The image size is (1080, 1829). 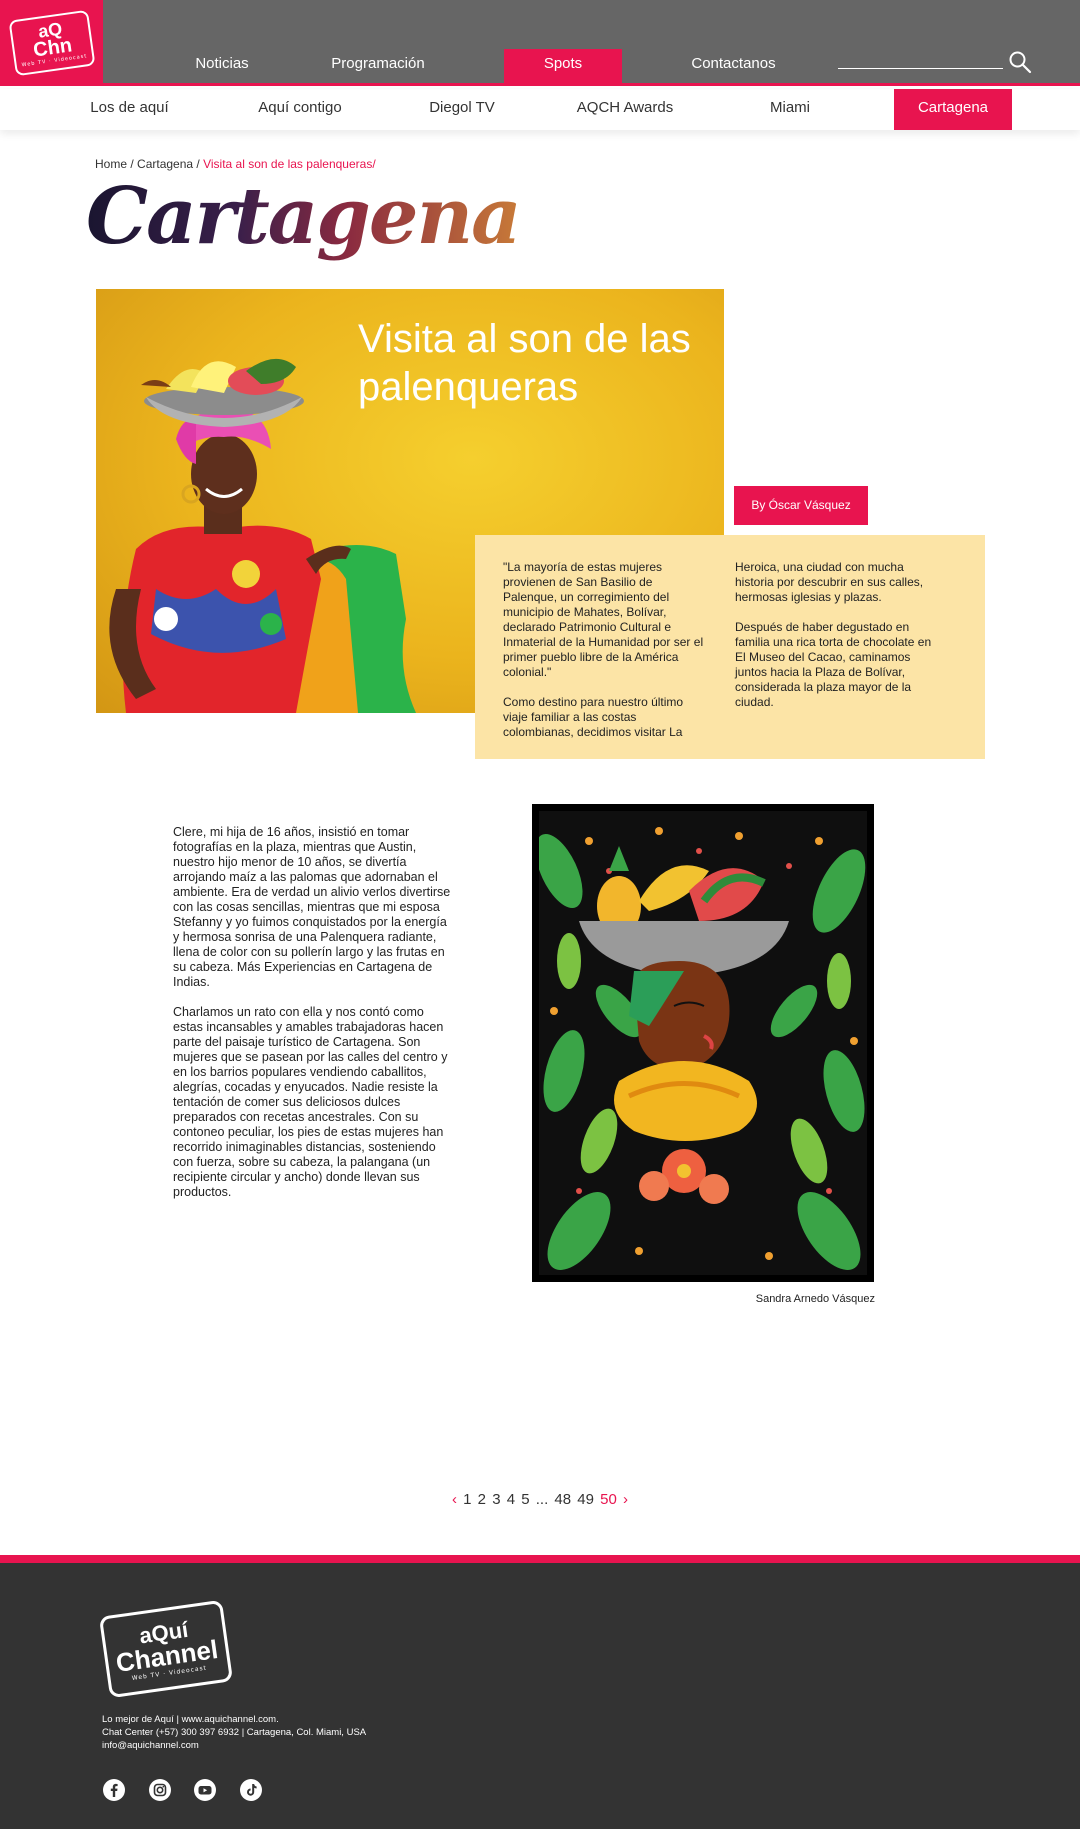 I want to click on prev-page-button: ‹, so click(x=454, y=1499).